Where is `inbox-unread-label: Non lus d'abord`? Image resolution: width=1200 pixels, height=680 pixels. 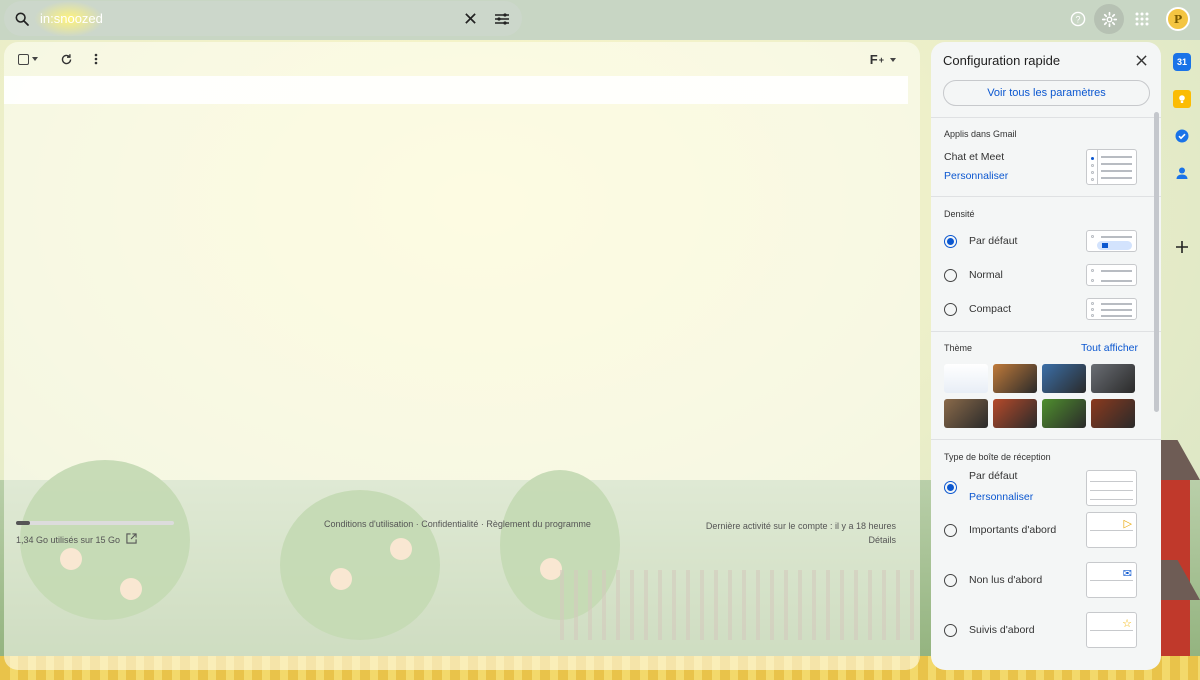
inbox-unread-label: Non lus d'abord is located at coordinates (1006, 580).